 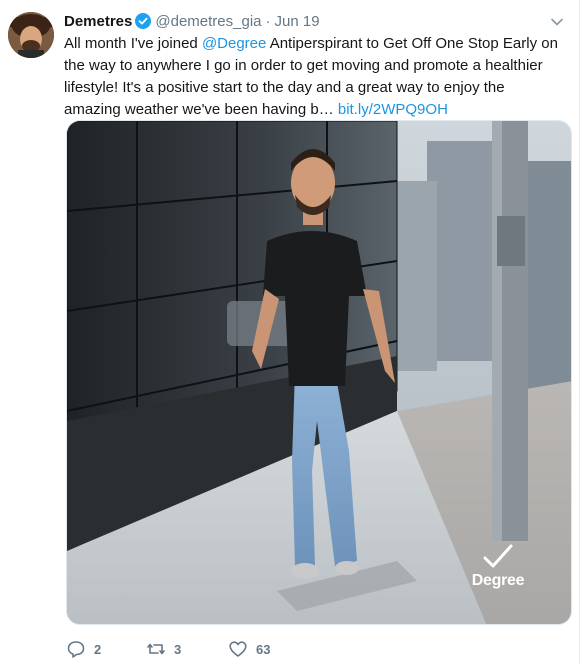 What do you see at coordinates (249, 649) in the screenshot?
I see `like-button: 63` at bounding box center [249, 649].